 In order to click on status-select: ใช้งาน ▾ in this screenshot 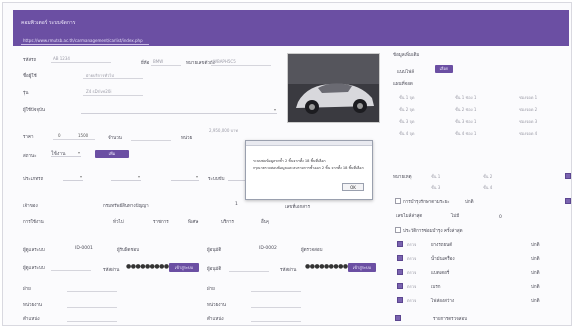, I will do `click(66, 153)`.